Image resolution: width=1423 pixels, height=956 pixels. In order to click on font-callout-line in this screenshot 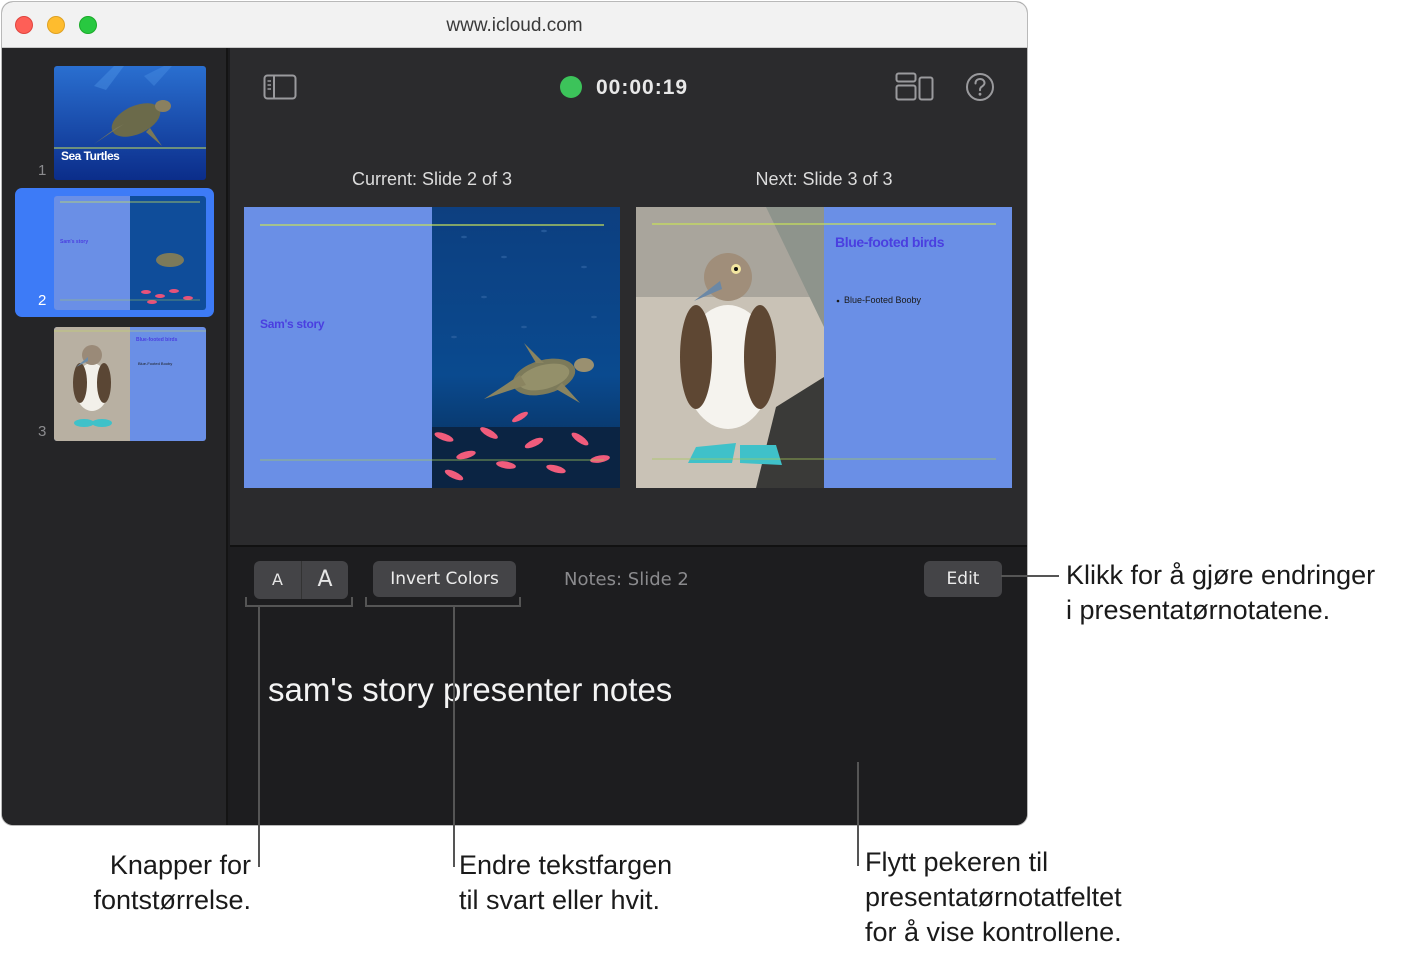, I will do `click(259, 737)`.